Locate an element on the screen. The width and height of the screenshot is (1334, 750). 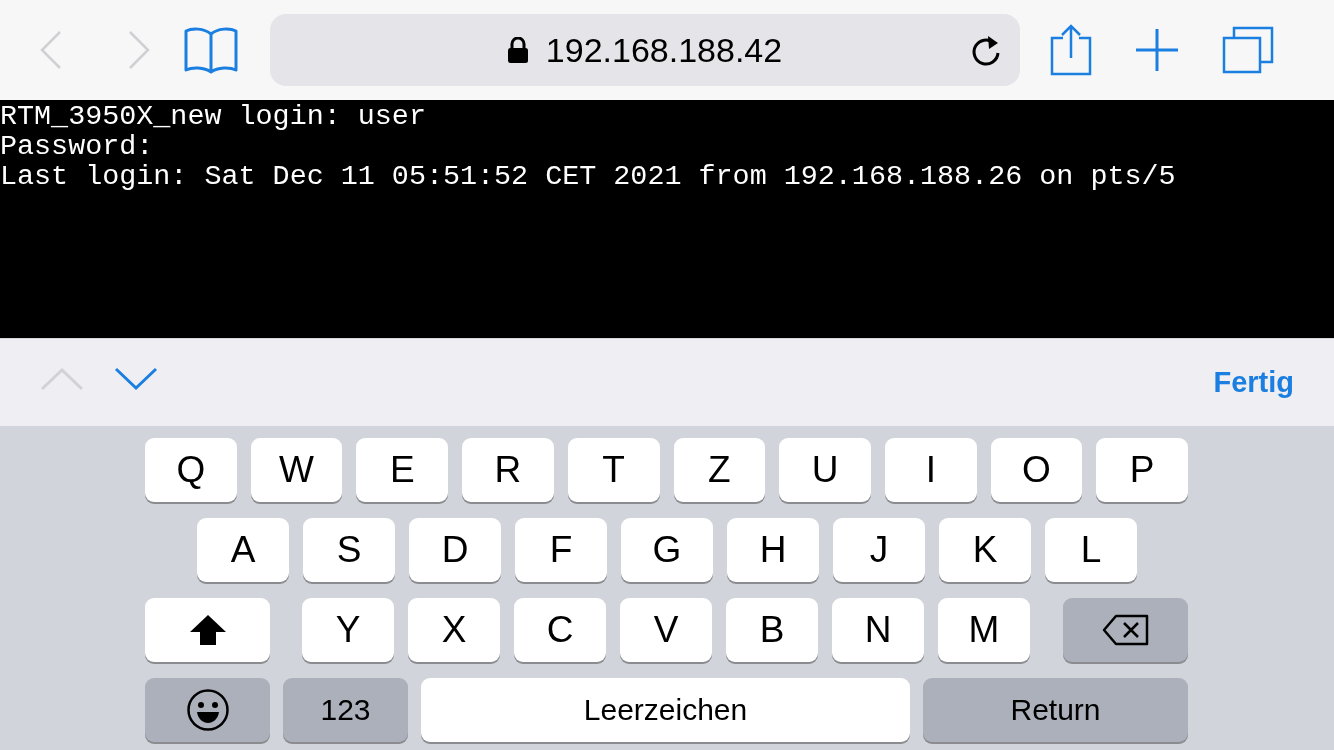
done-button: Fertig is located at coordinates (1253, 382).